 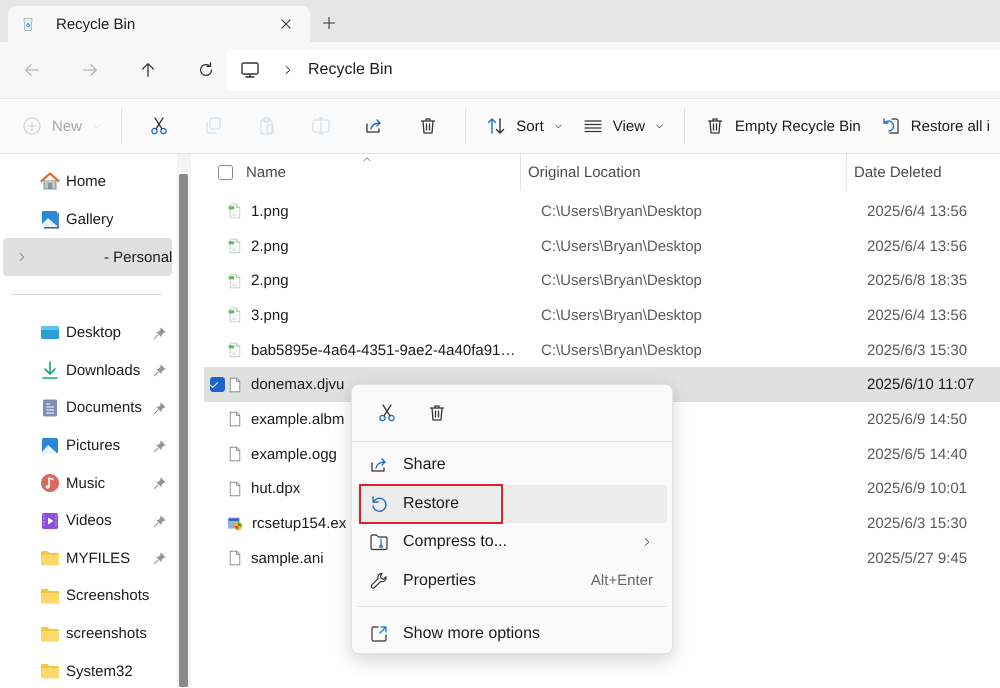 I want to click on sidebar-item: Music, so click(x=89, y=483).